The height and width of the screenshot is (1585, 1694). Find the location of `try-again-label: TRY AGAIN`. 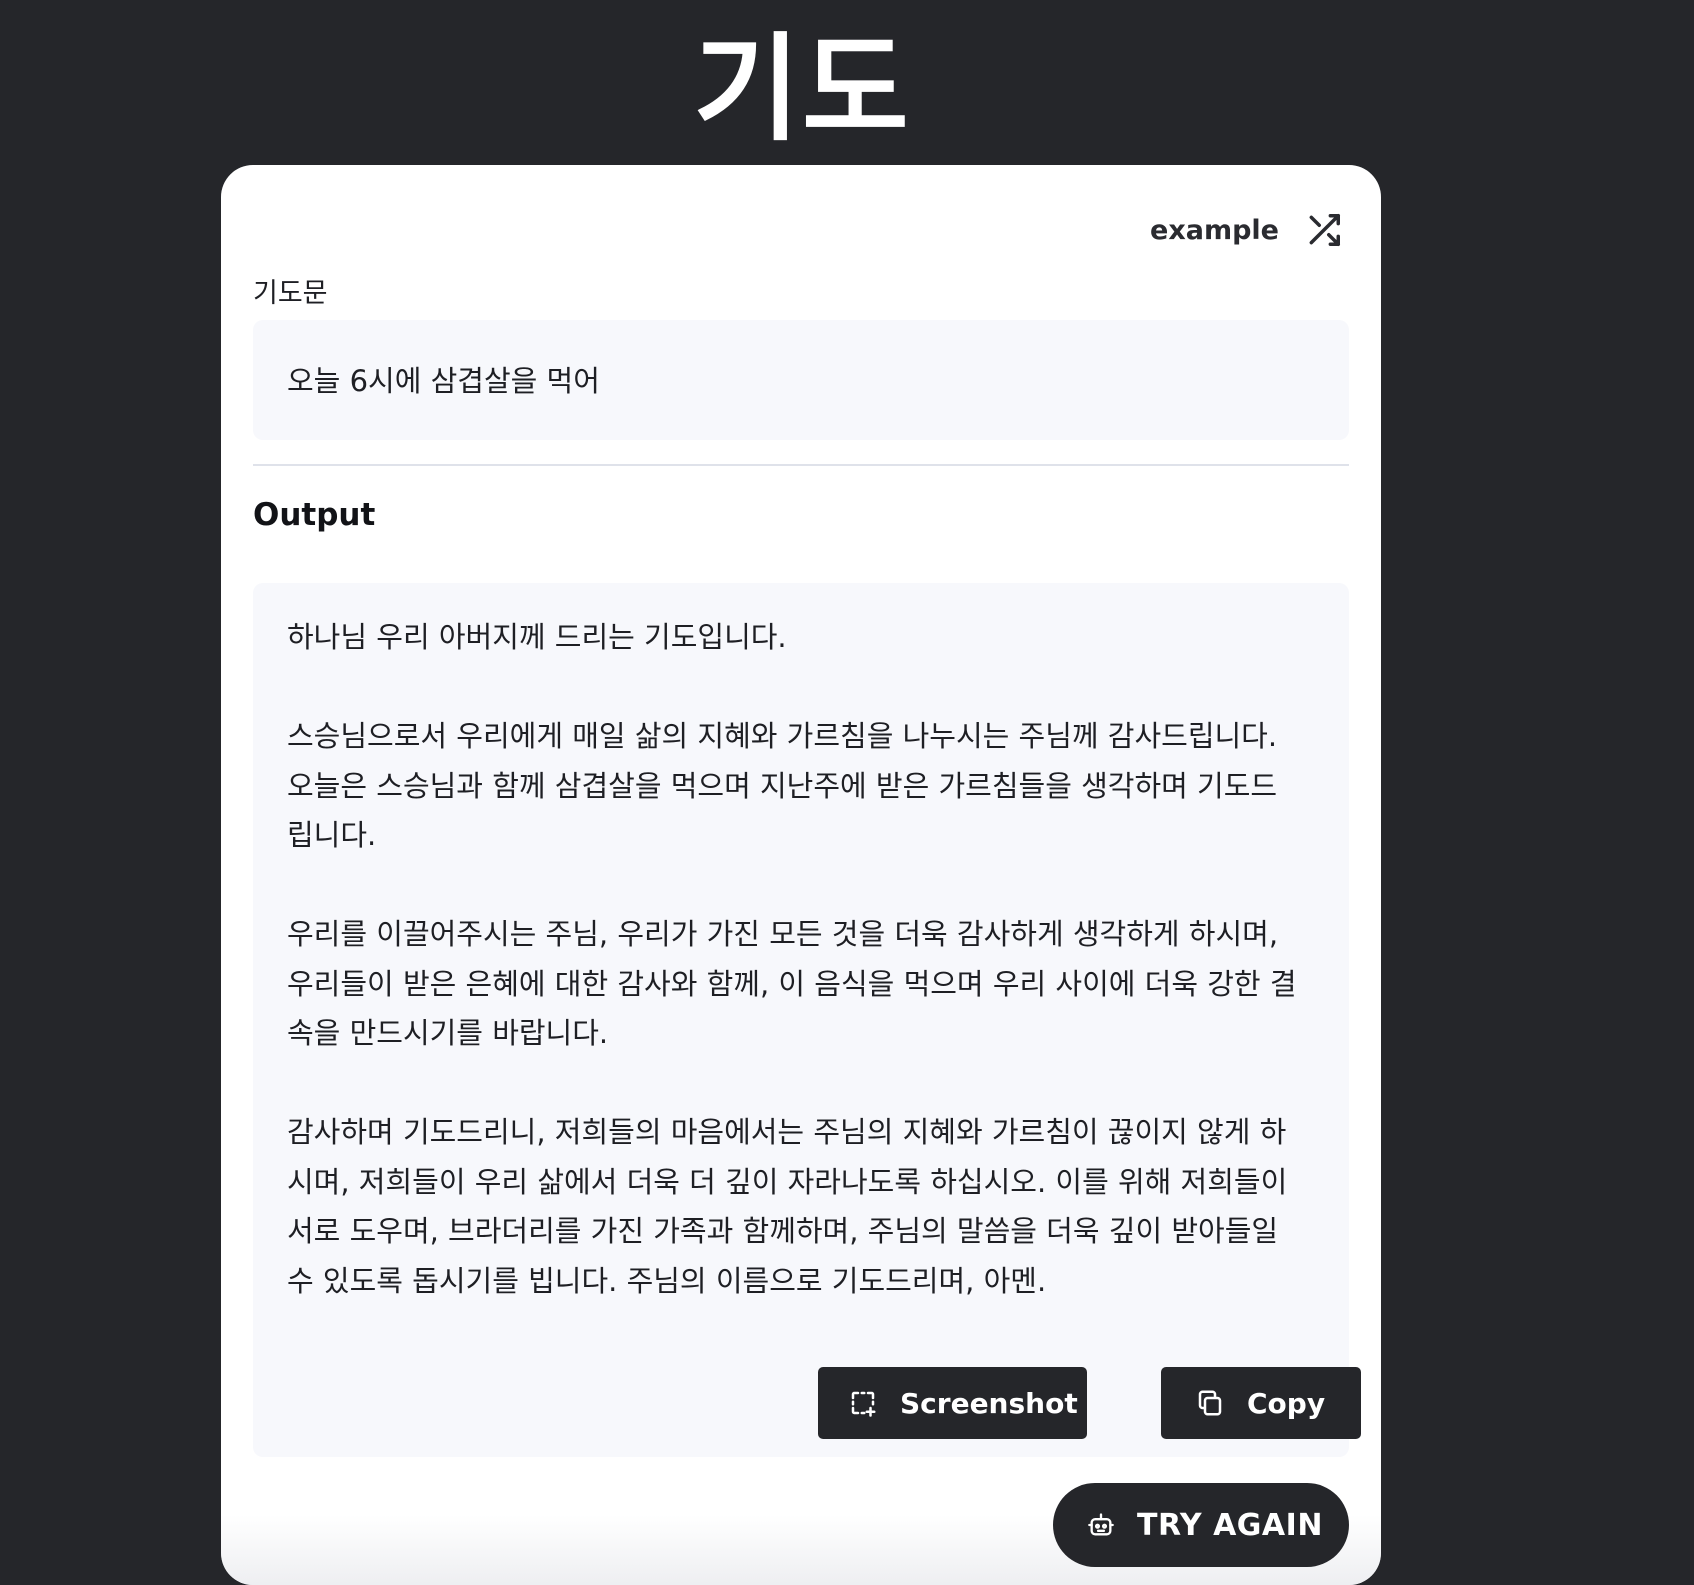

try-again-label: TRY AGAIN is located at coordinates (1230, 1525).